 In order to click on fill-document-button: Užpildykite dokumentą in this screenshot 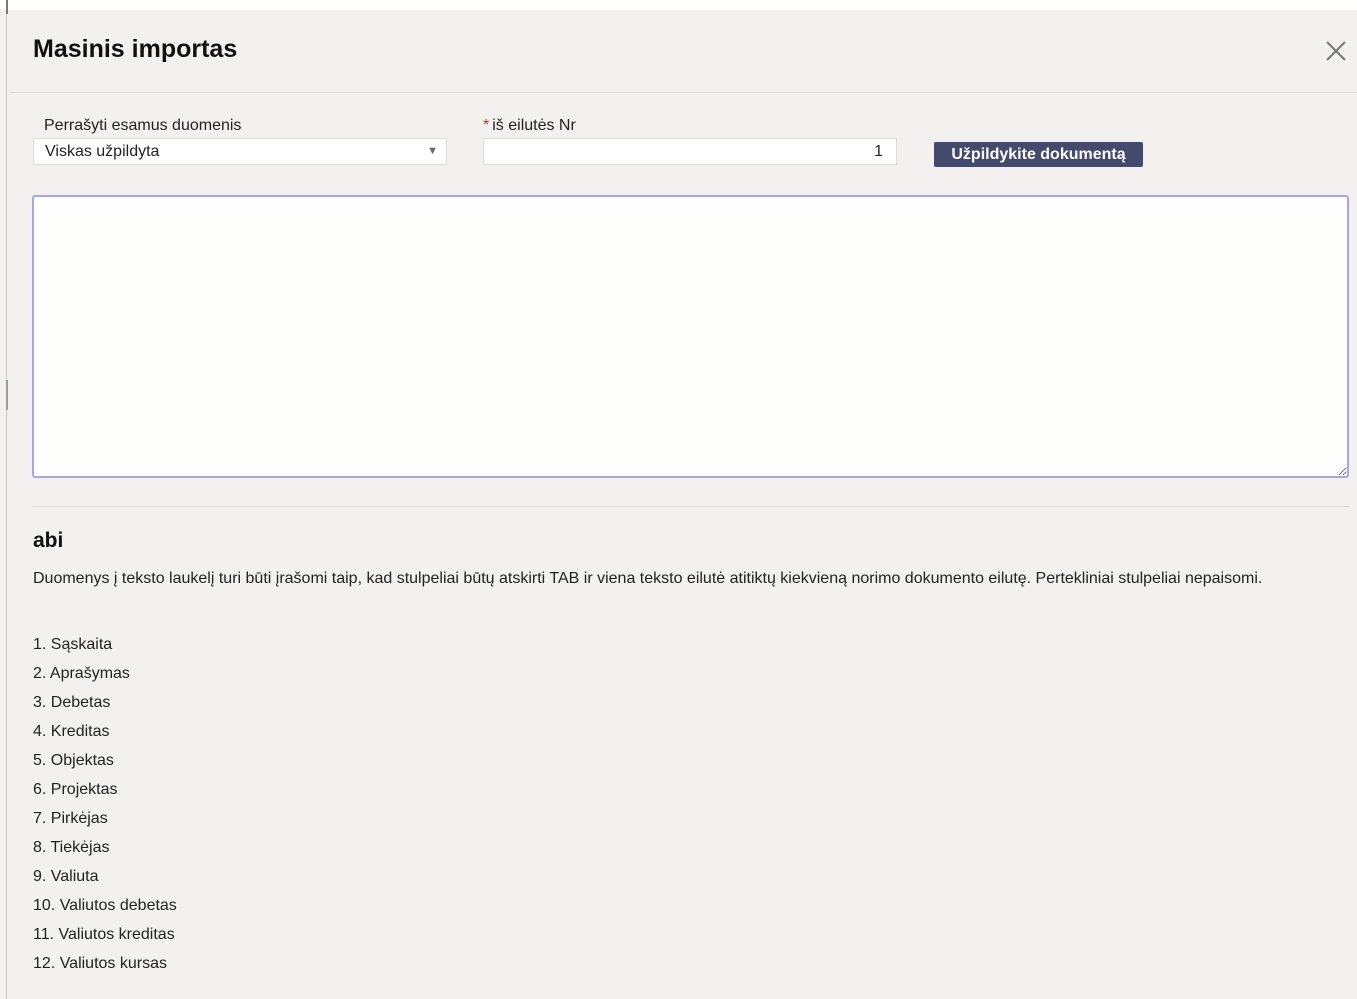, I will do `click(1038, 154)`.